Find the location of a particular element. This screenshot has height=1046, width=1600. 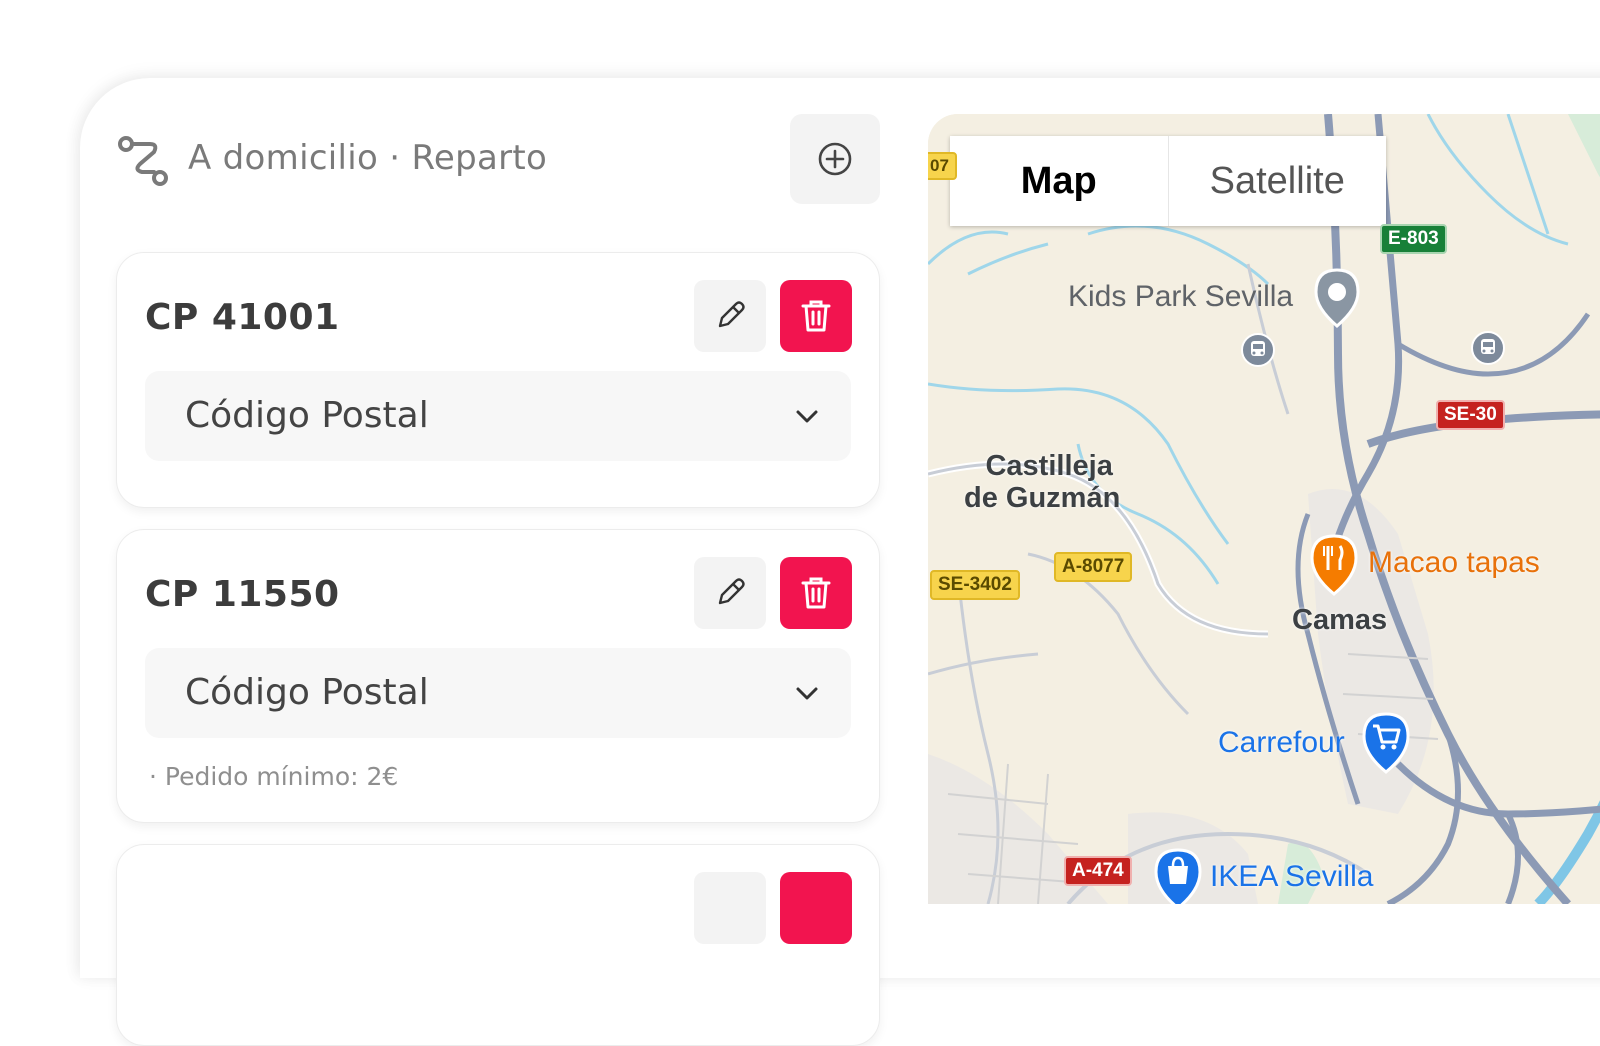

map-type-map-tab: Map is located at coordinates (1059, 181).